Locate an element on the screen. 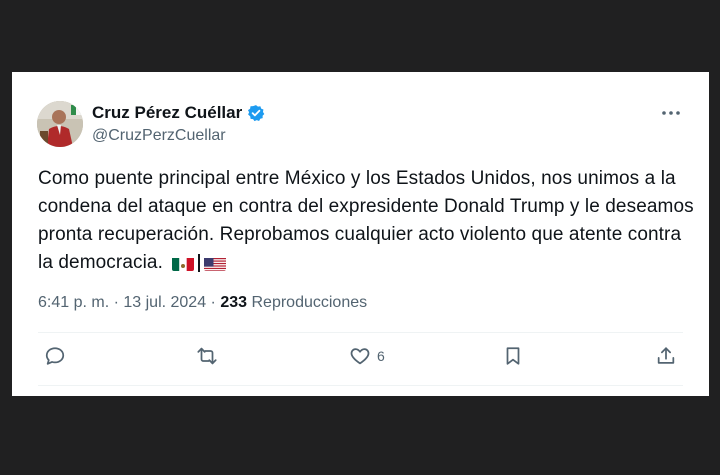 The width and height of the screenshot is (720, 475). share-icon is located at coordinates (666, 356).